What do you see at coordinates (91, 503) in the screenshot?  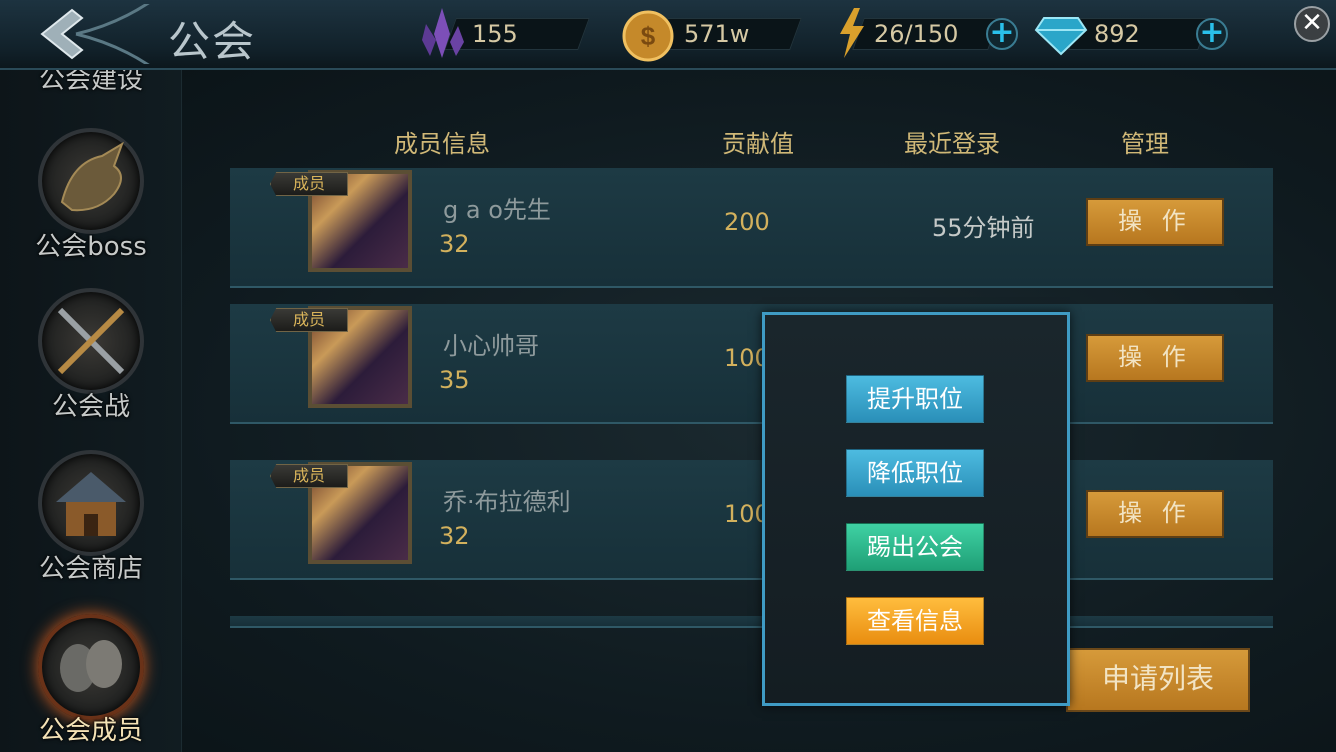 I see `shop-icon` at bounding box center [91, 503].